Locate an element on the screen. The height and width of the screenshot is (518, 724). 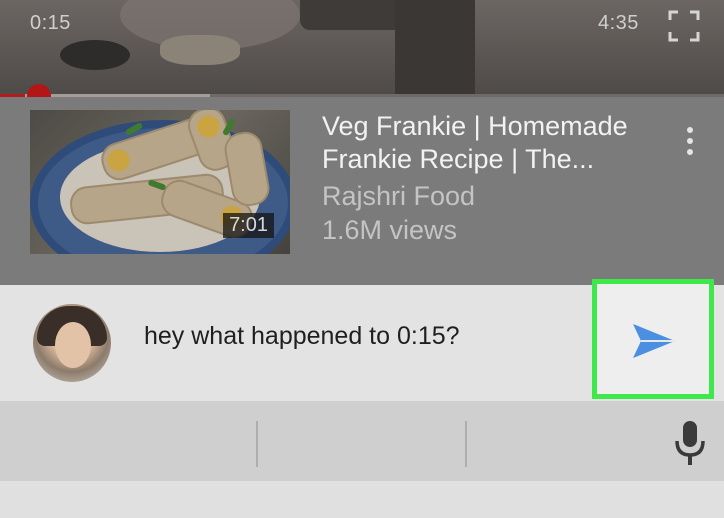
avatar is located at coordinates (72, 343).